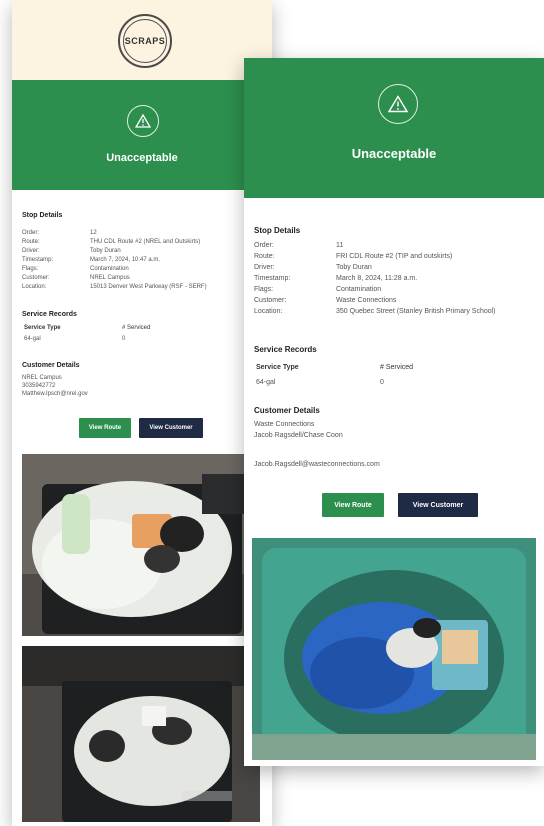  I want to click on scraps-logo: SCRAPS, so click(145, 41).